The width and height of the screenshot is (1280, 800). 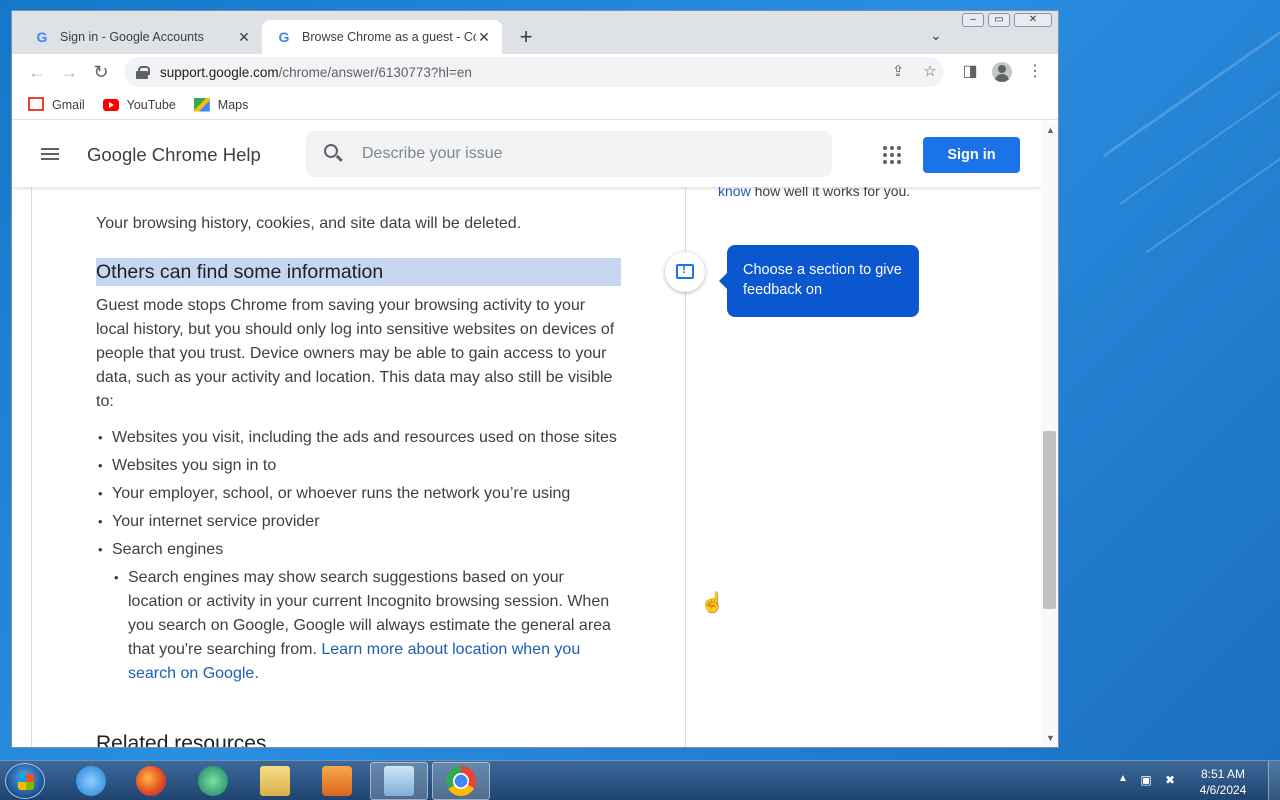 I want to click on bookmark-gmail: Gmail, so click(x=56, y=104).